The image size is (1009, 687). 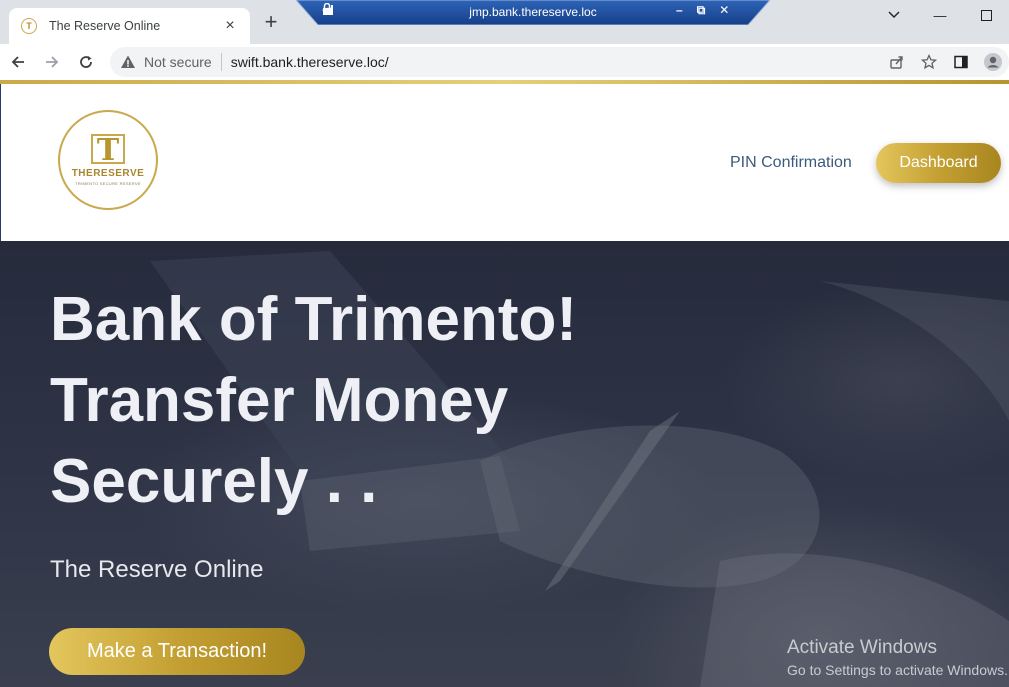 I want to click on reload-icon, so click(x=86, y=62).